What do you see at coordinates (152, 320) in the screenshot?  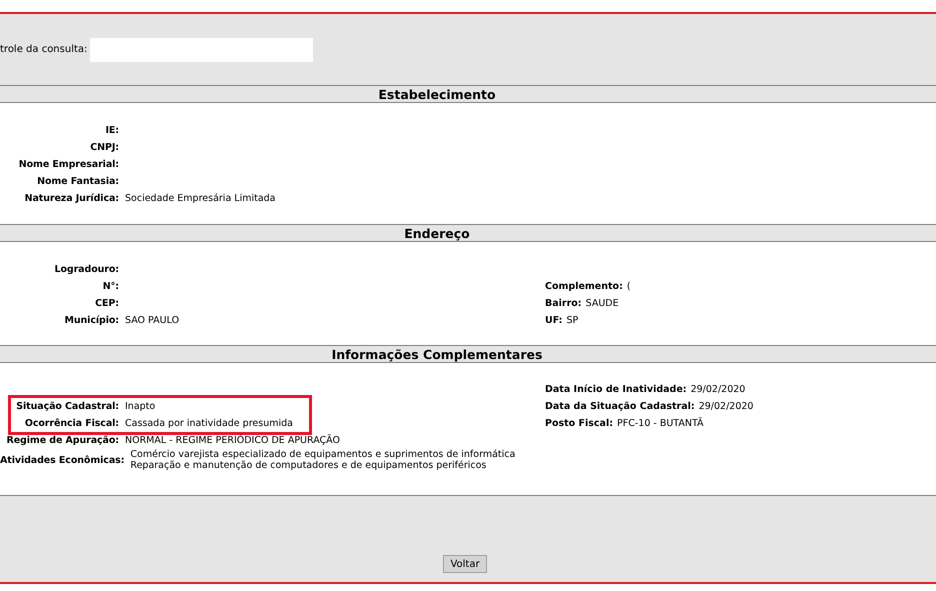 I see `field-value: SAO PAULO` at bounding box center [152, 320].